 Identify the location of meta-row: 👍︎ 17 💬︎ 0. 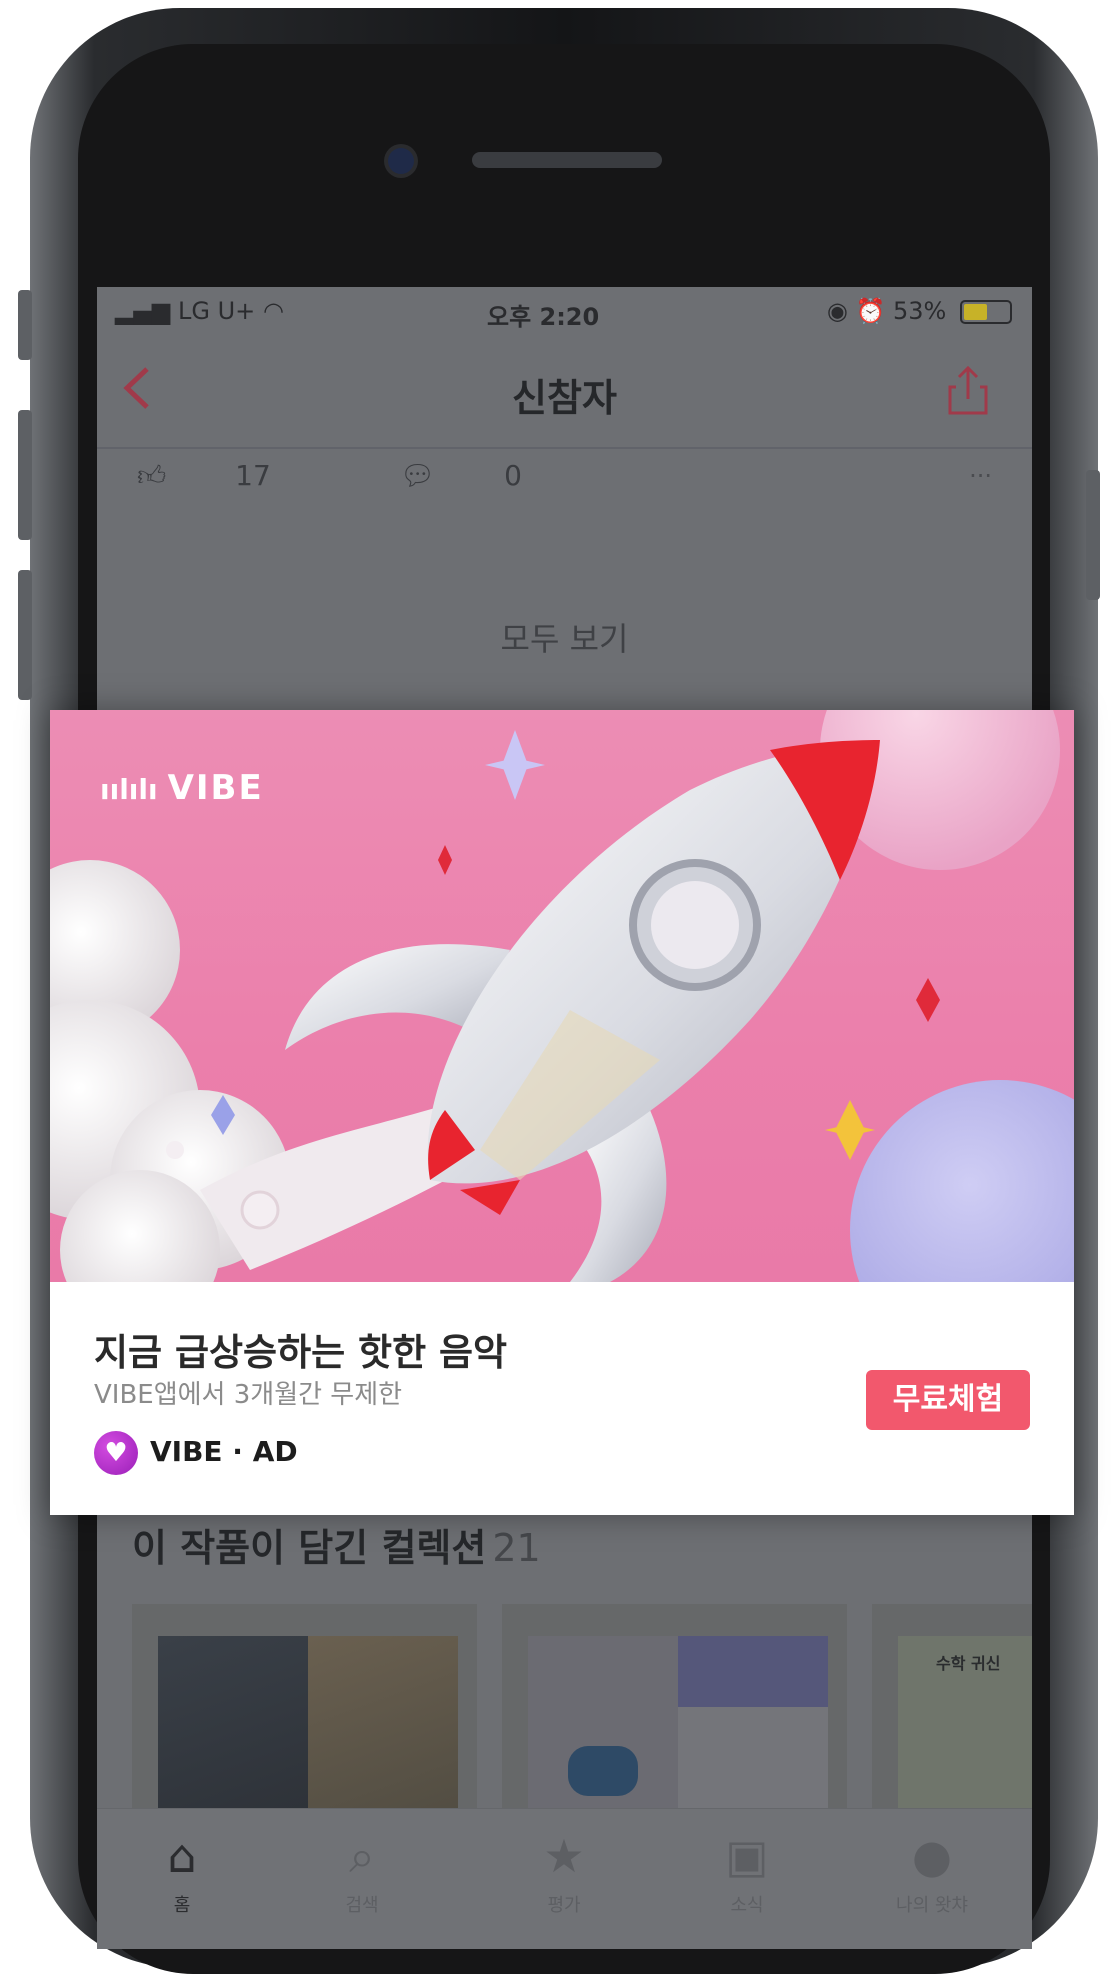
(389, 476).